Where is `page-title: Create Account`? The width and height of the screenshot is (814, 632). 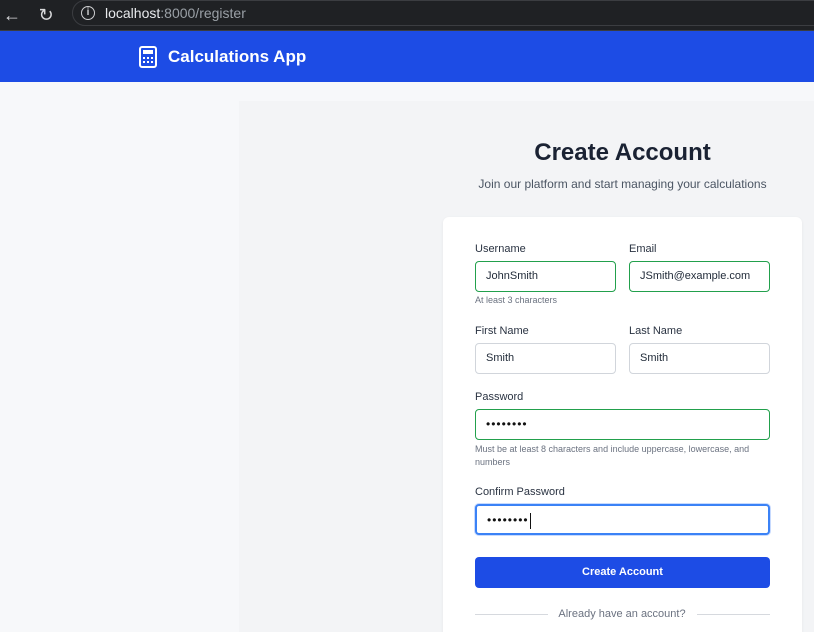
page-title: Create Account is located at coordinates (622, 152).